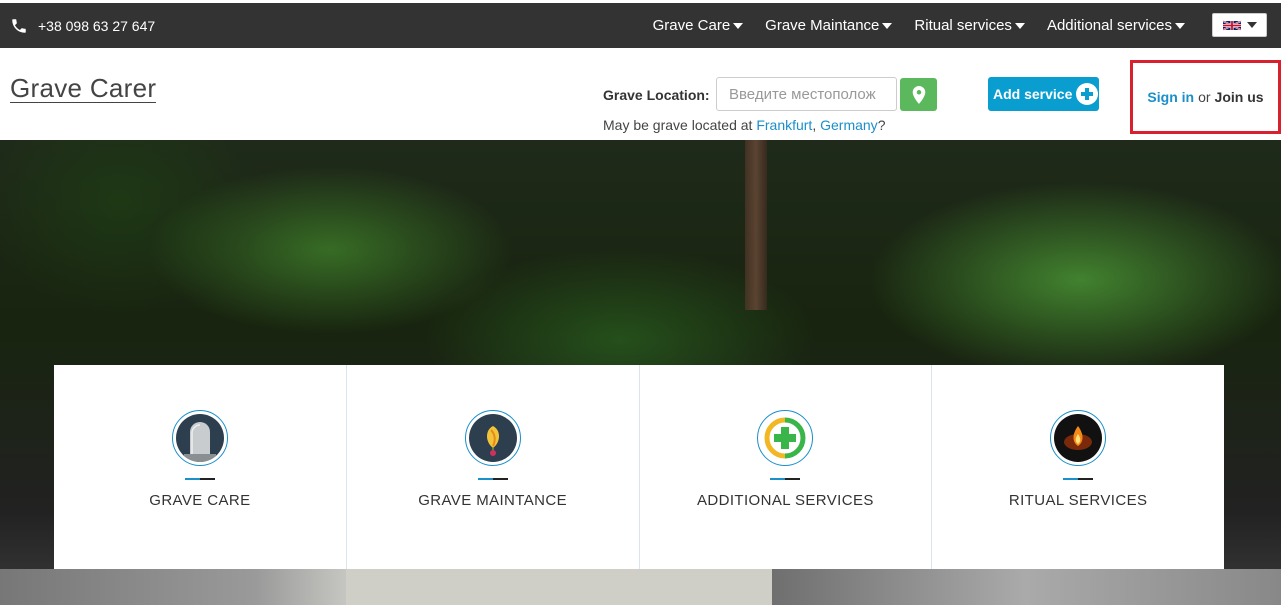  What do you see at coordinates (1078, 467) in the screenshot?
I see `card-ritual-services: RITUAL SERVICES` at bounding box center [1078, 467].